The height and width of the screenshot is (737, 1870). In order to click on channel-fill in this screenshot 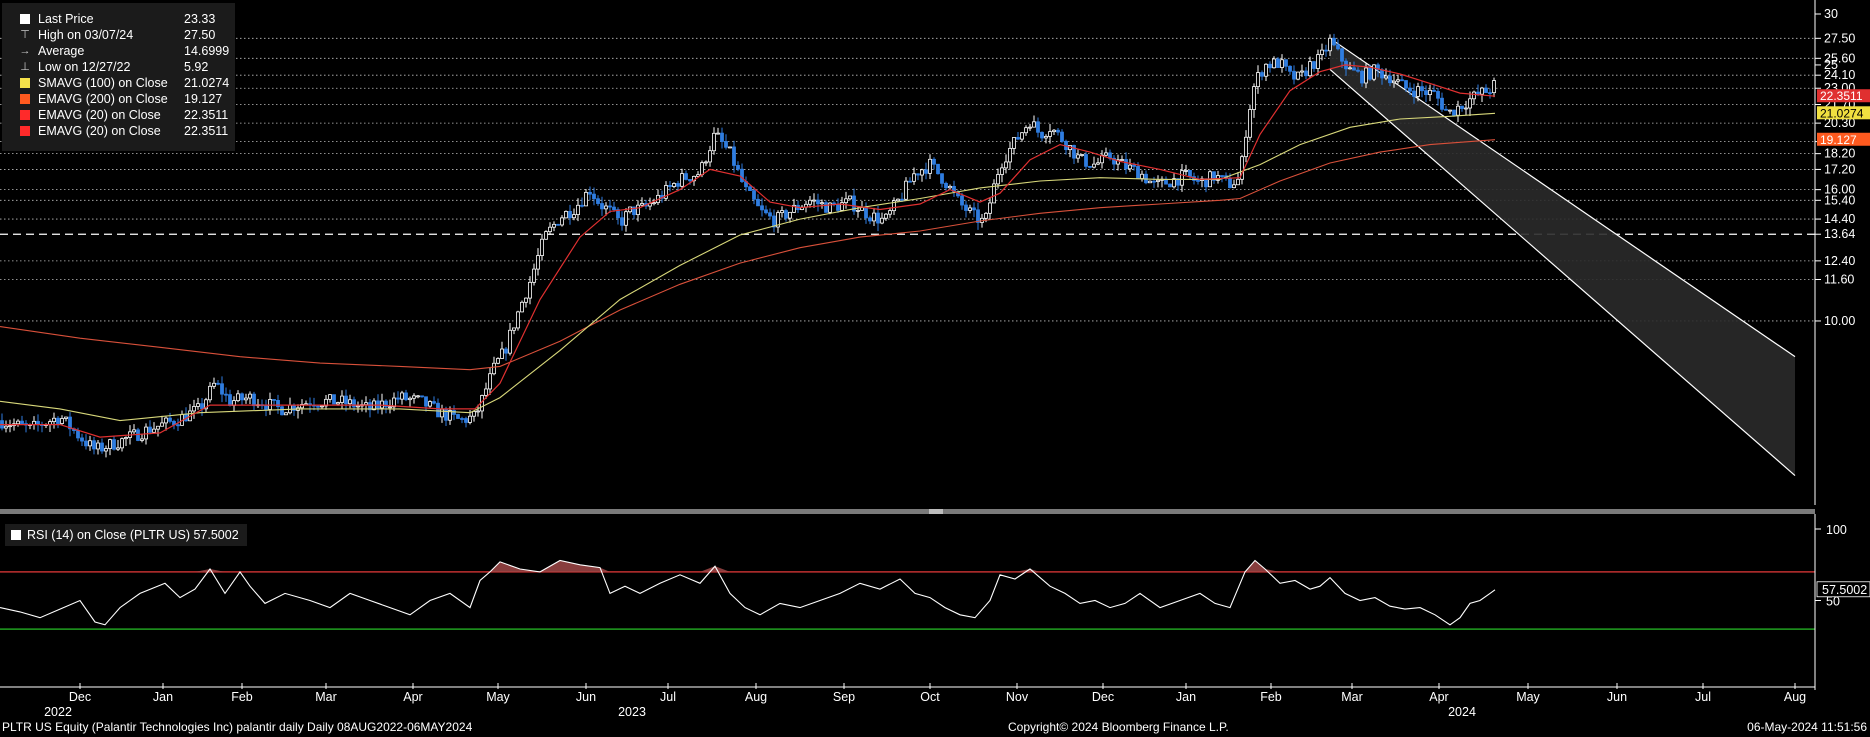, I will do `click(1562, 257)`.